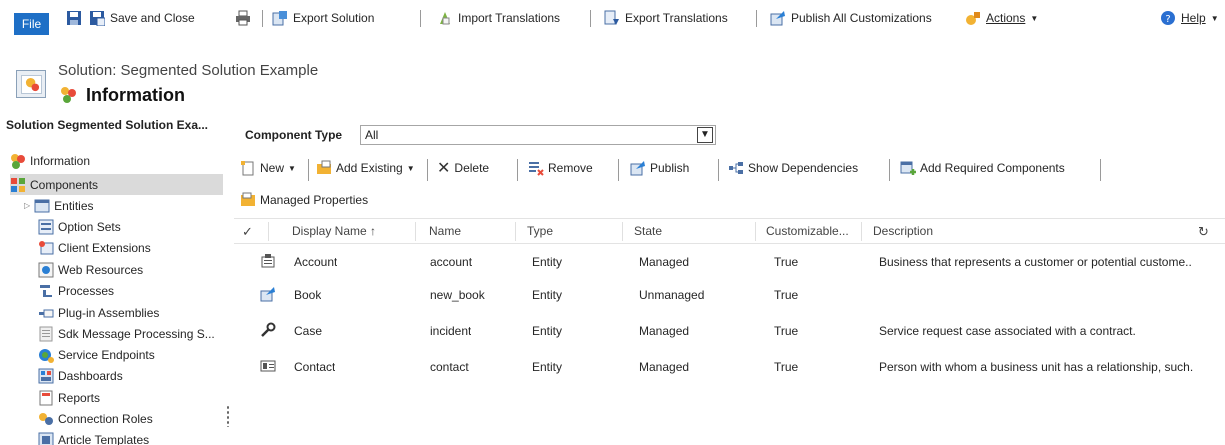 This screenshot has width=1225, height=445. I want to click on nav-item-components: Components, so click(116, 184).